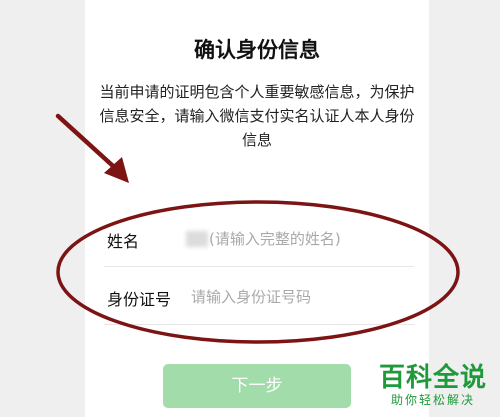  I want to click on id-number-label: 身份证号, so click(139, 299).